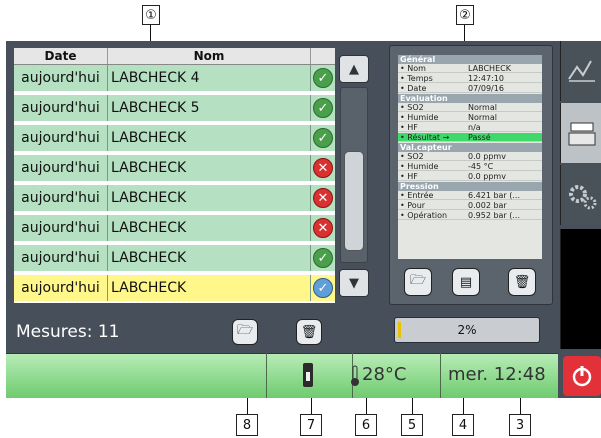  I want to click on scroll-down-button: ▼, so click(354, 283).